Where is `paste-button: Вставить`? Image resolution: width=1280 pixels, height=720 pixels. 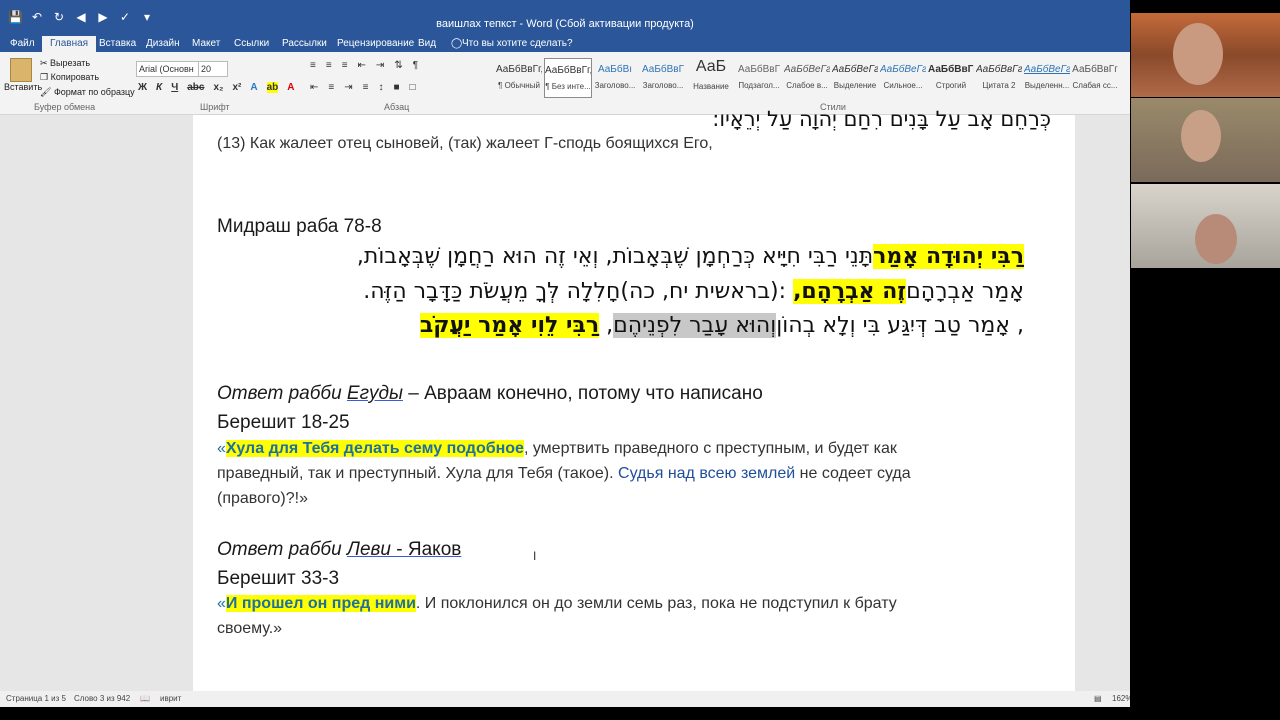 paste-button: Вставить is located at coordinates (23, 87).